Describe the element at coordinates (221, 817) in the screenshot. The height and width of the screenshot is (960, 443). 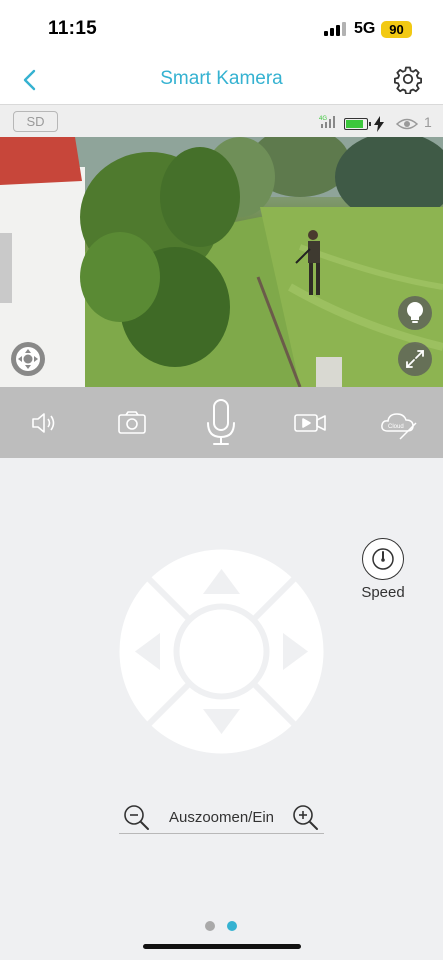
I see `zoom-control: Auszoomen/Ein` at that location.